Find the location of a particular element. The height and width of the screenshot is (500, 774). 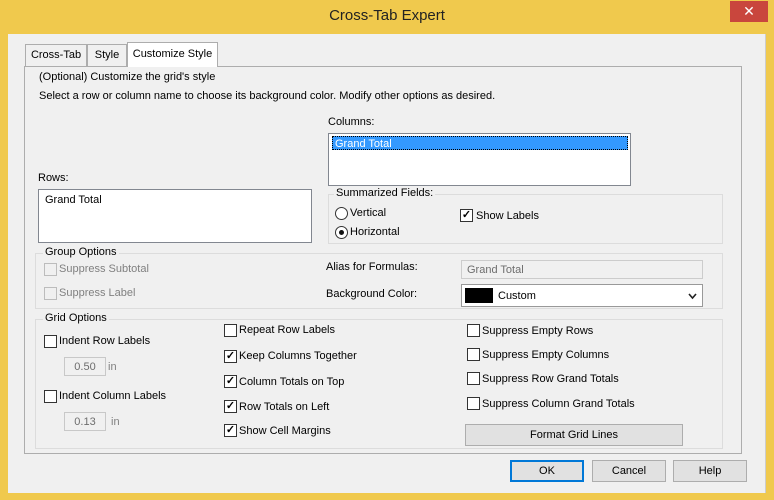

row-totals-on-left-checkbox: ✓ is located at coordinates (230, 406).